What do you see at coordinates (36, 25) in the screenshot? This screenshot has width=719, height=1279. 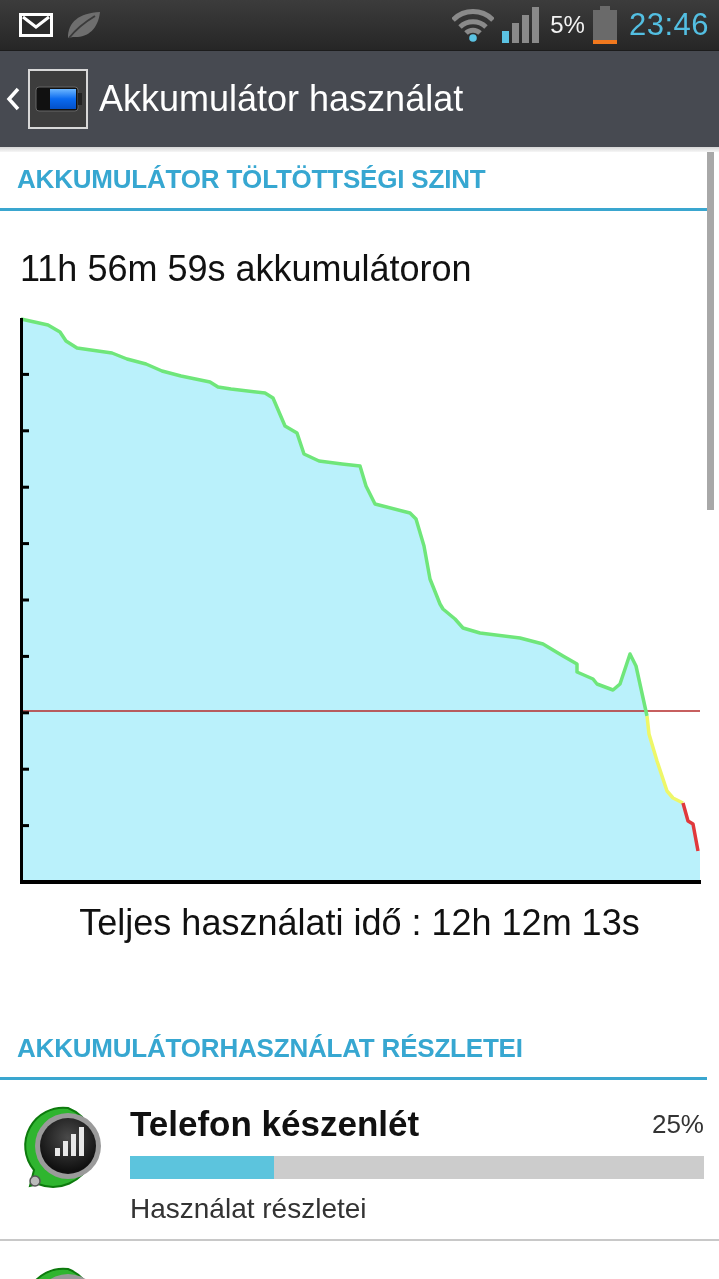 I see `mail-icon` at bounding box center [36, 25].